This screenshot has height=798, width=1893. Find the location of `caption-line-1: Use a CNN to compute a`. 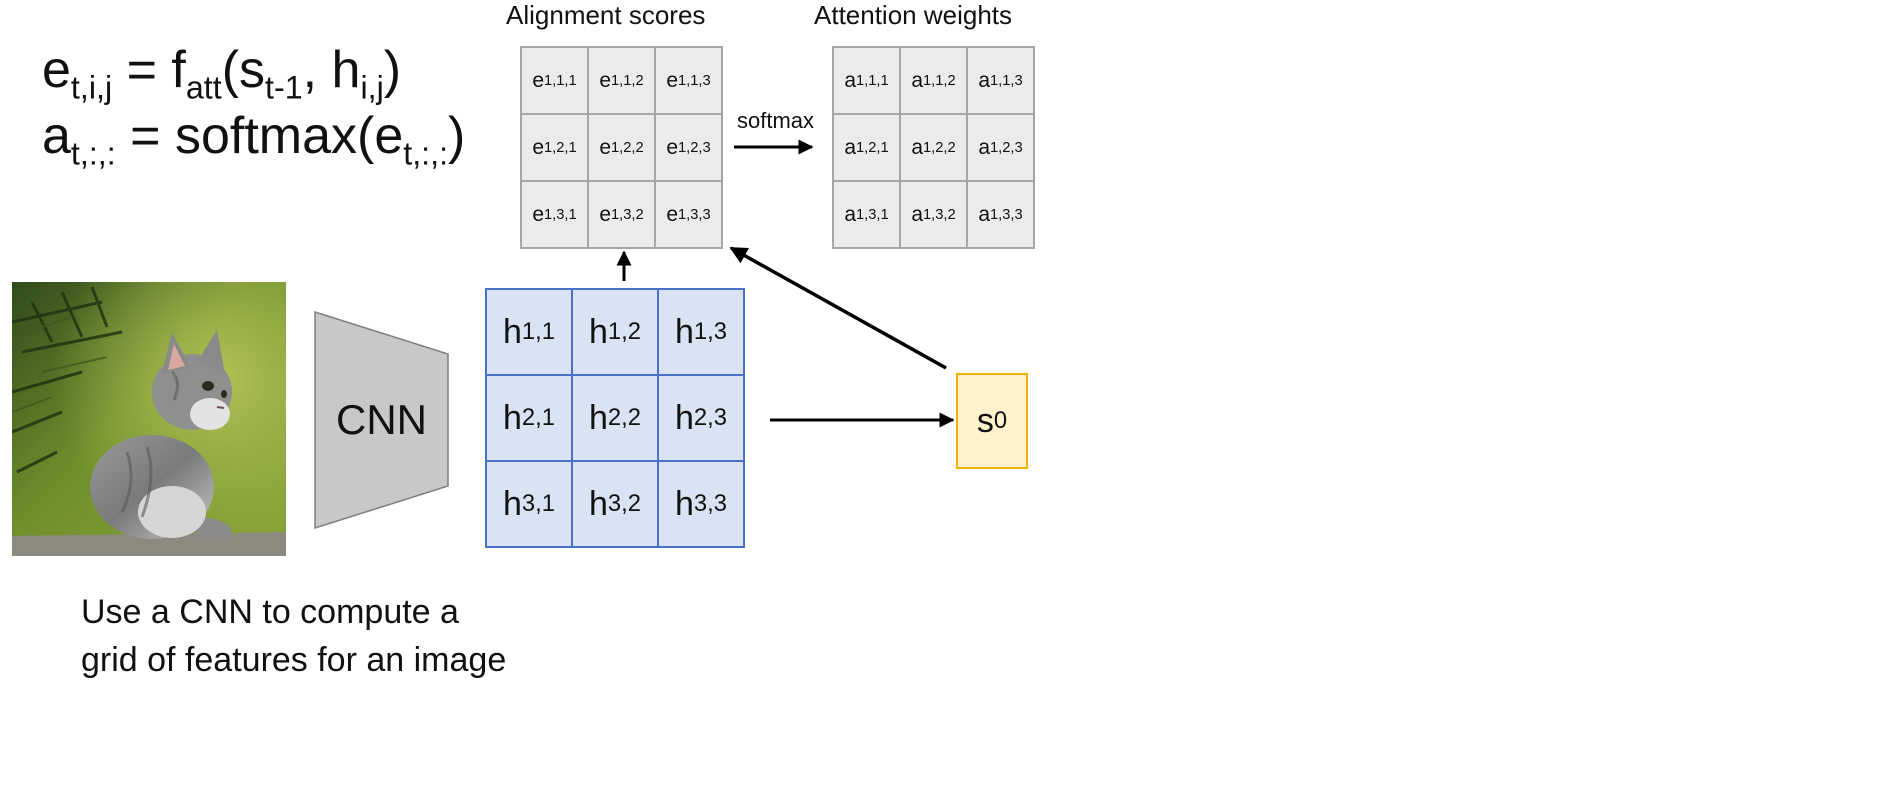

caption-line-1: Use a CNN to compute a is located at coordinates (270, 612).